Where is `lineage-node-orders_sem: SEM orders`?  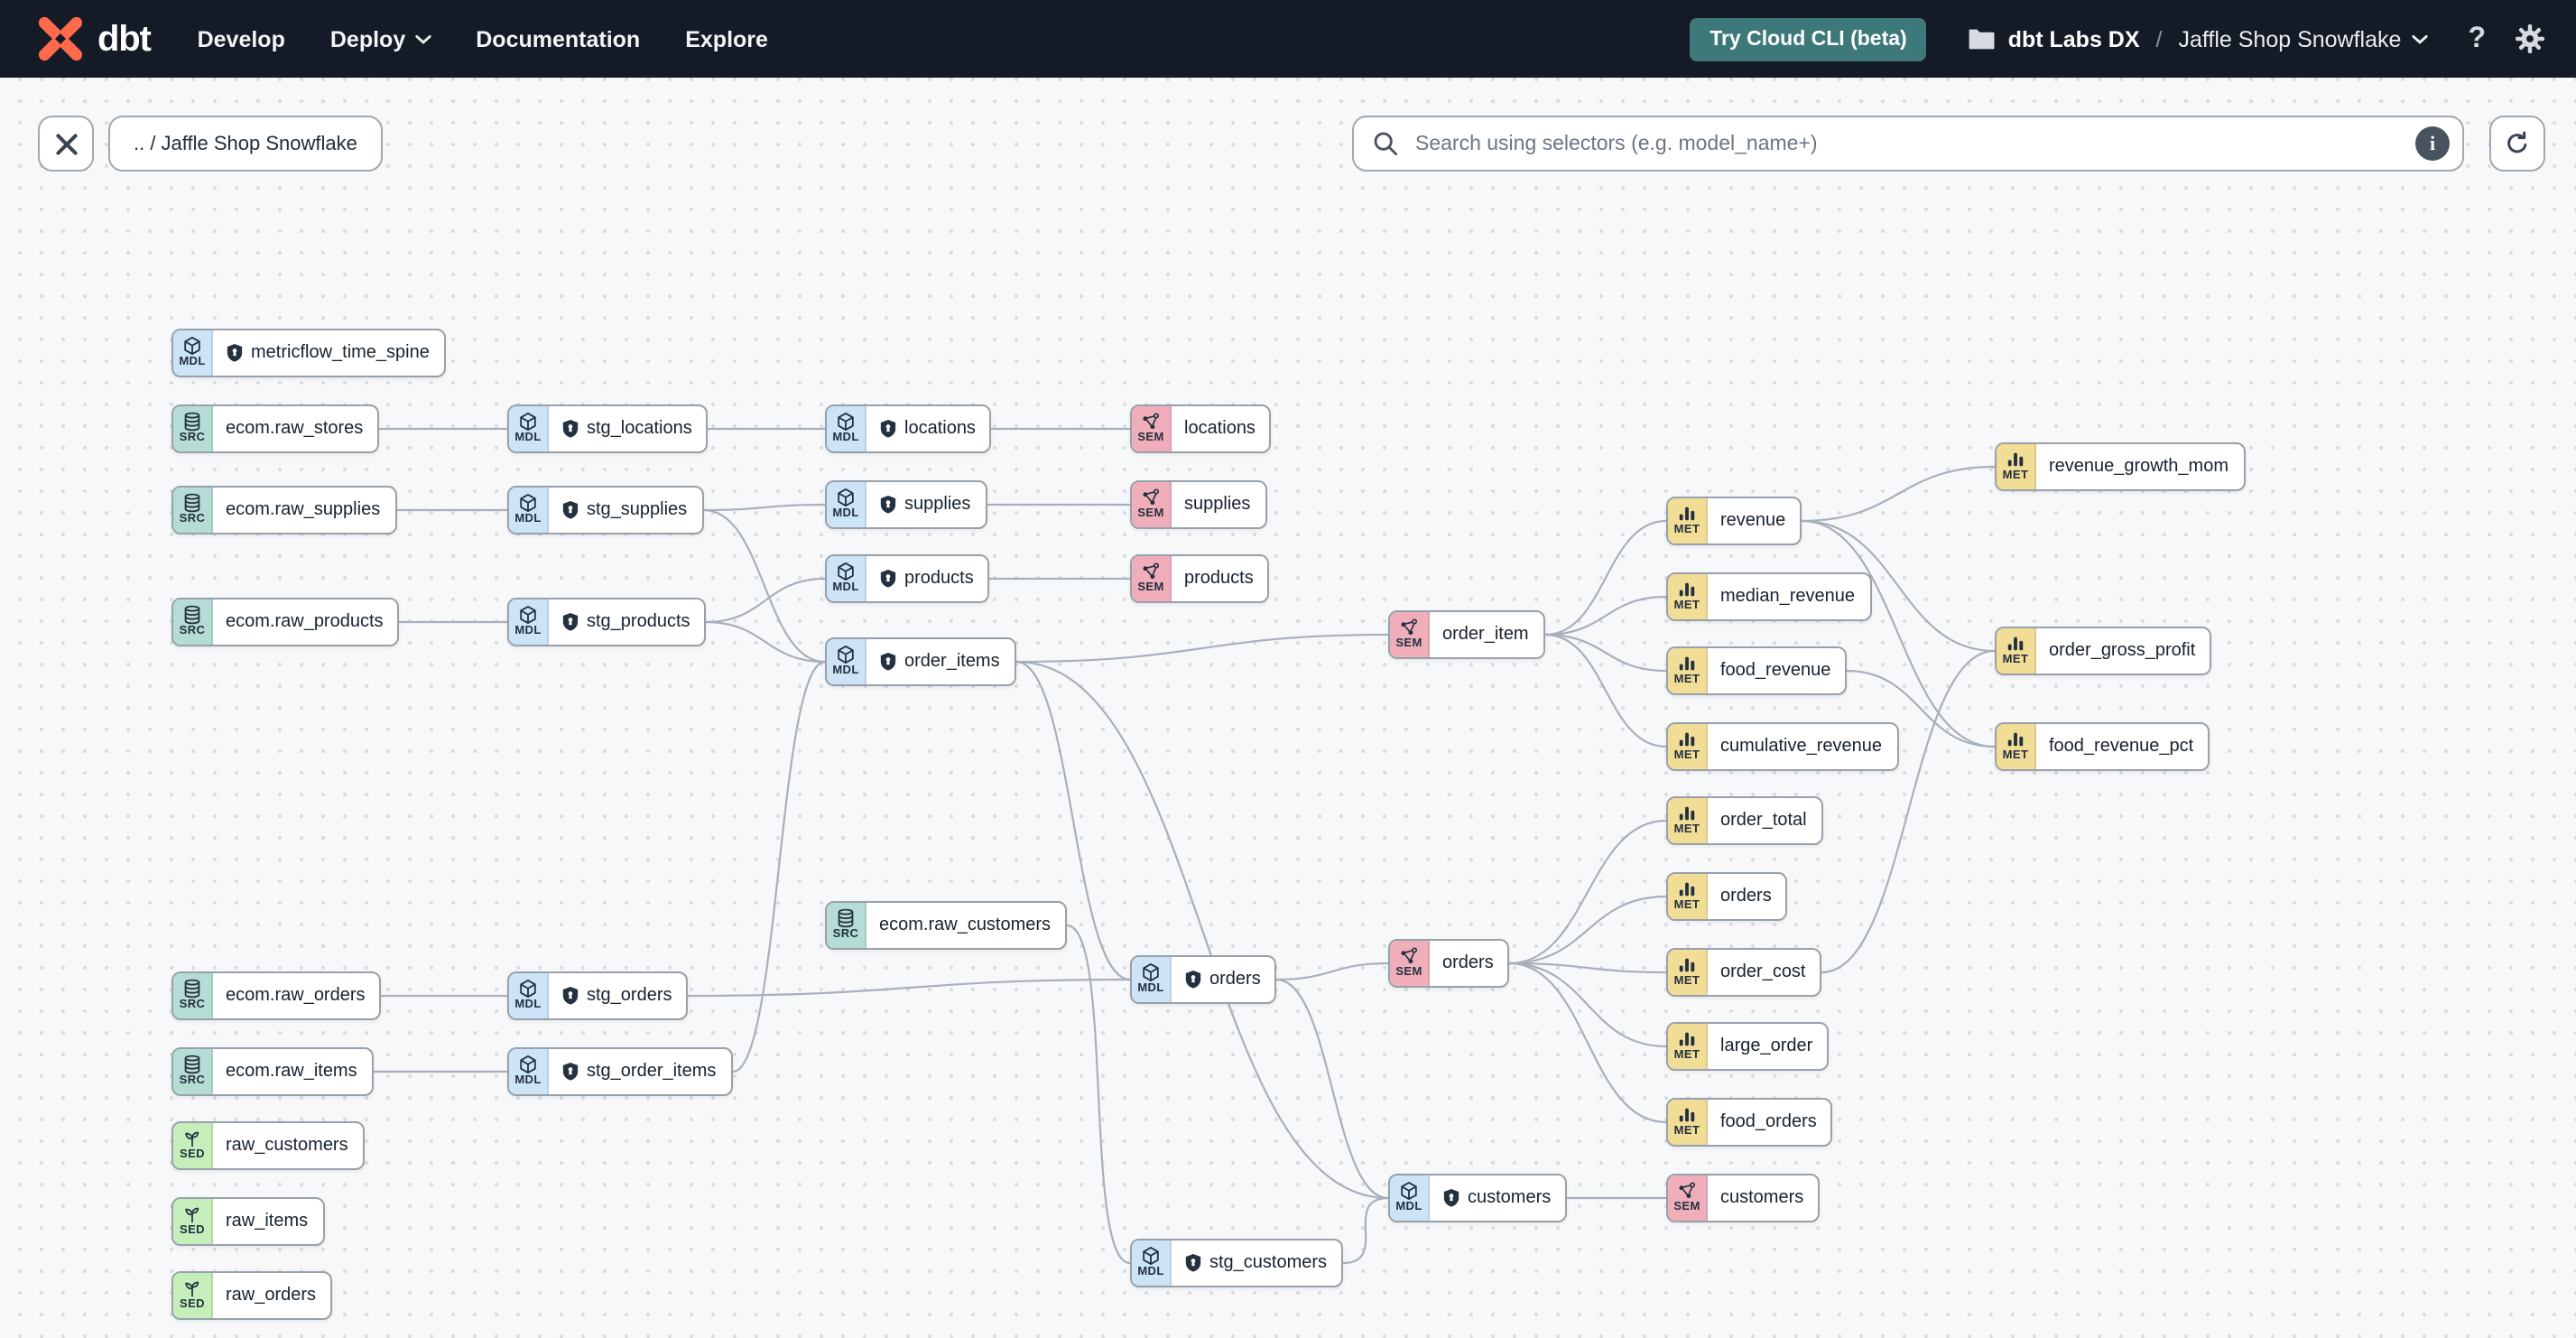
lineage-node-orders_sem: SEM orders is located at coordinates (1449, 964).